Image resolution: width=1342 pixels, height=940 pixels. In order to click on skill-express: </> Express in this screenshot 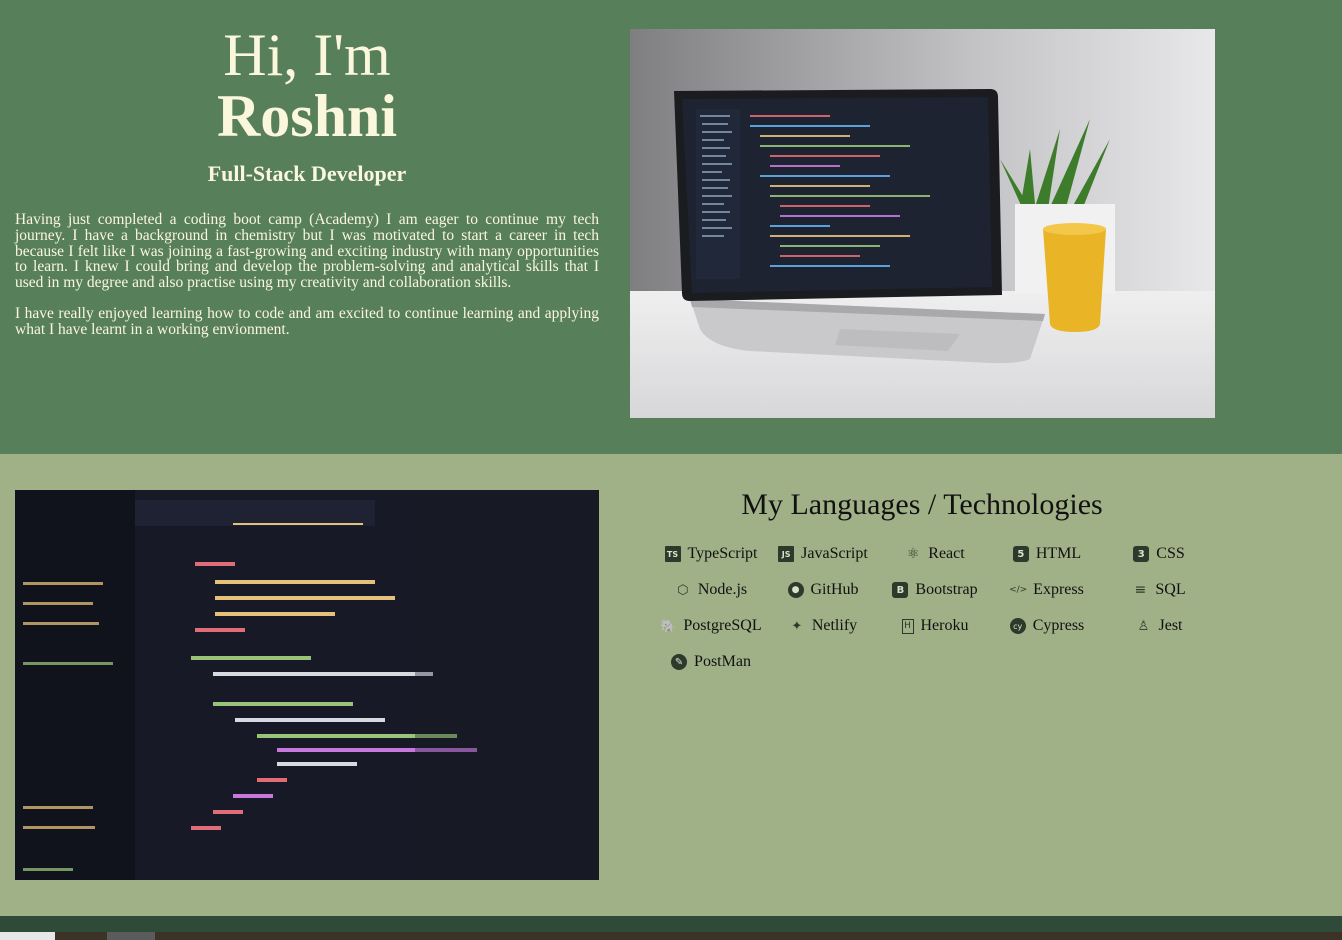, I will do `click(1047, 590)`.